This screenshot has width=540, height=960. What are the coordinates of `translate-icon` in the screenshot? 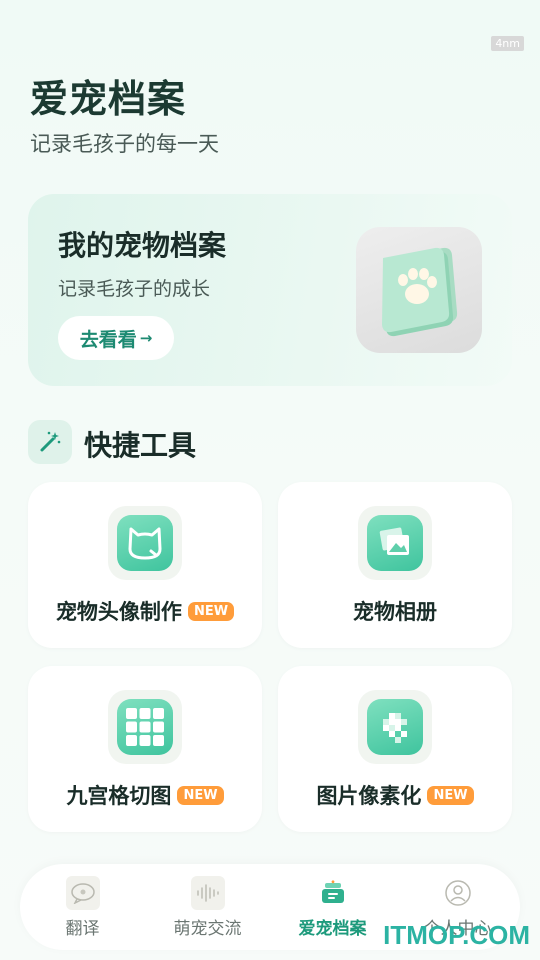 It's located at (82, 893).